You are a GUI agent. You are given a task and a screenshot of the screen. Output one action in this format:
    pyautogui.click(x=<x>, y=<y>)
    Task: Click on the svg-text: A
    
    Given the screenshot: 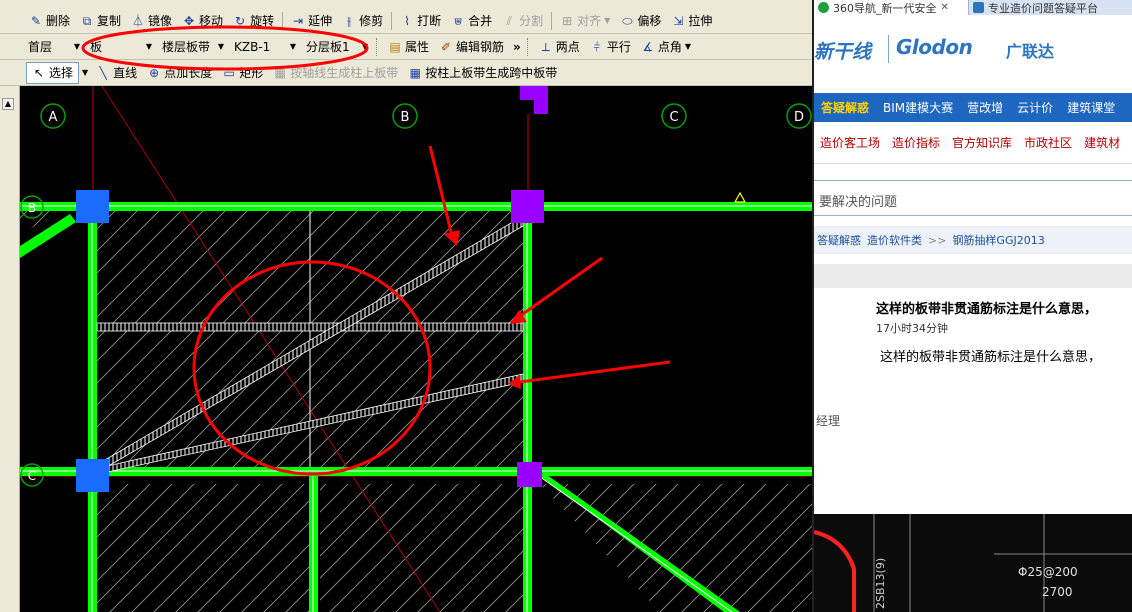 What is the action you would take?
    pyautogui.click(x=53, y=117)
    